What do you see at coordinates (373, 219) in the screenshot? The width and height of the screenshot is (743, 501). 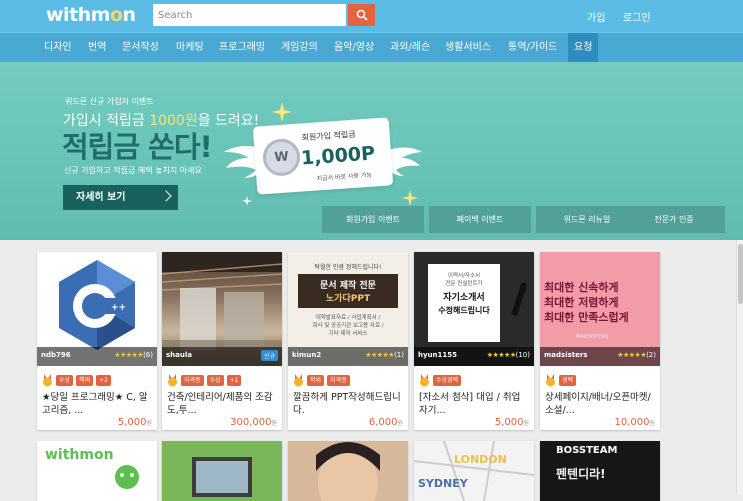 I see `banner-tab-signup-event: 회원가입 이벤트` at bounding box center [373, 219].